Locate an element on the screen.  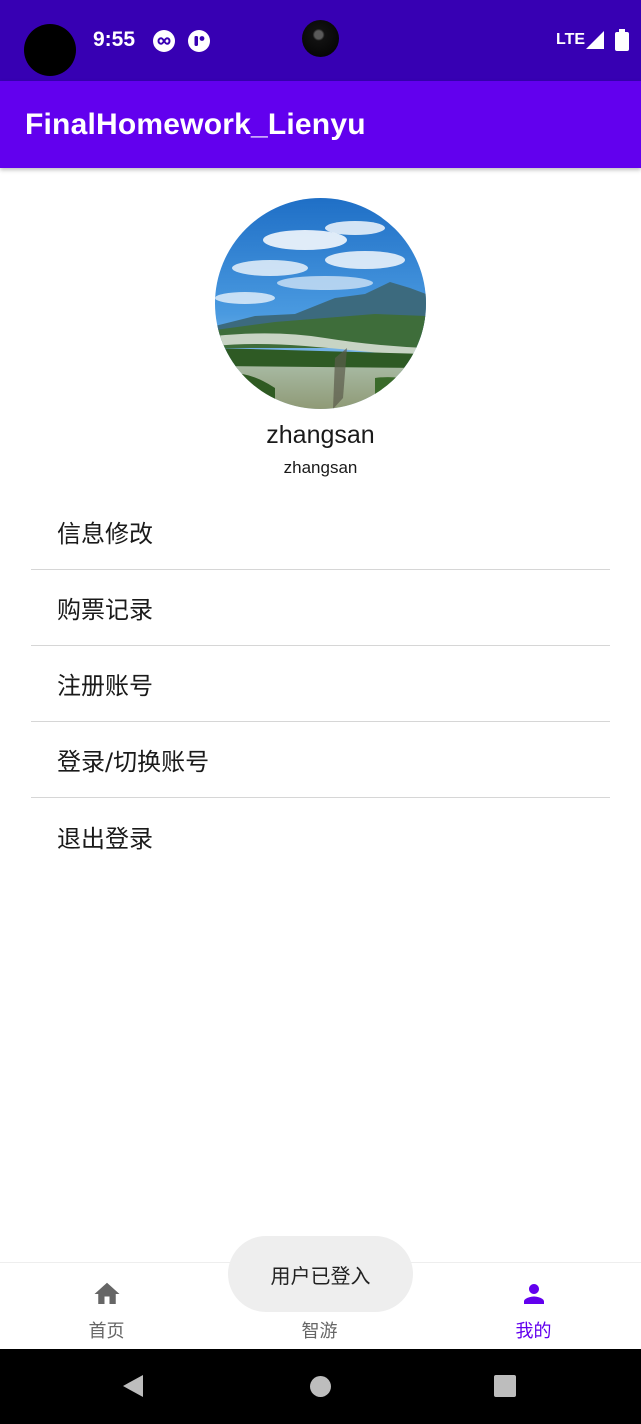
signal-icon is located at coordinates (595, 40).